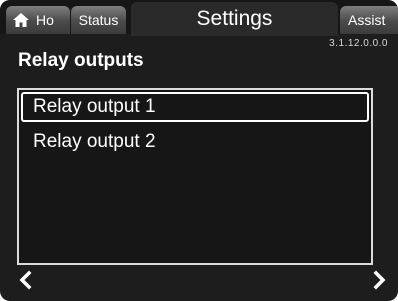 Image resolution: width=398 pixels, height=301 pixels. I want to click on home-icon, so click(21, 20).